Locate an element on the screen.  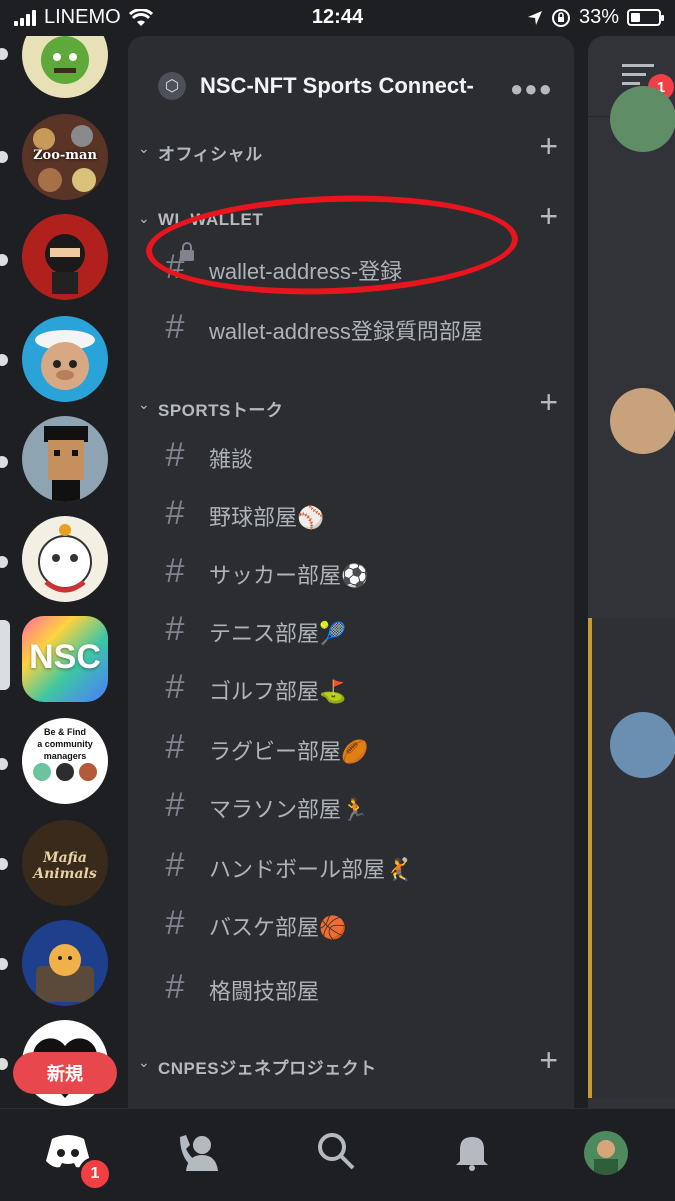
status-bar: LINEMO 12:44 33% is located at coordinates (337, 18).